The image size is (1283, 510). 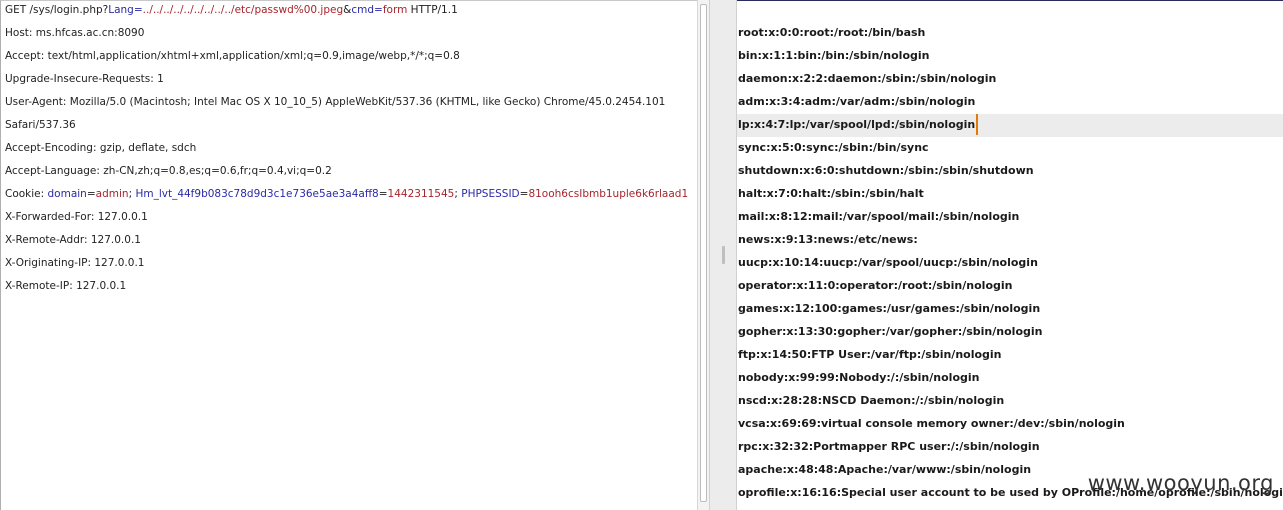 What do you see at coordinates (66, 286) in the screenshot?
I see `header-x-remote-ip: X-Remote-IP: 127.0.0.1` at bounding box center [66, 286].